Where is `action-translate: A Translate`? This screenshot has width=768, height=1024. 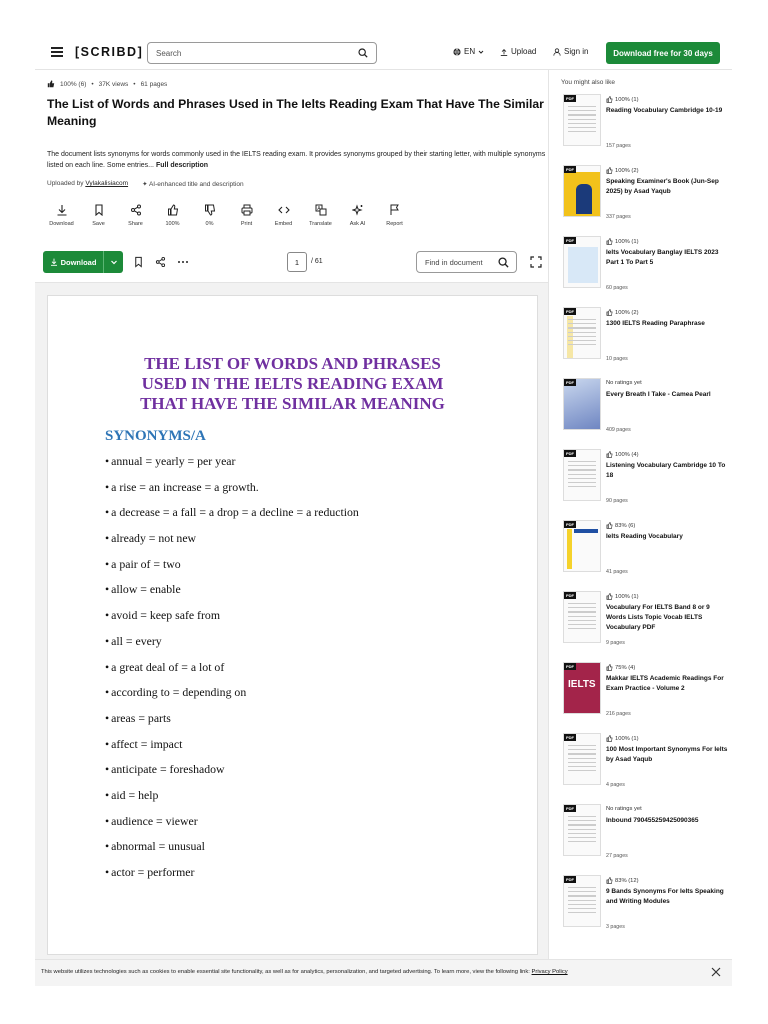
action-translate: A Translate is located at coordinates (320, 215).